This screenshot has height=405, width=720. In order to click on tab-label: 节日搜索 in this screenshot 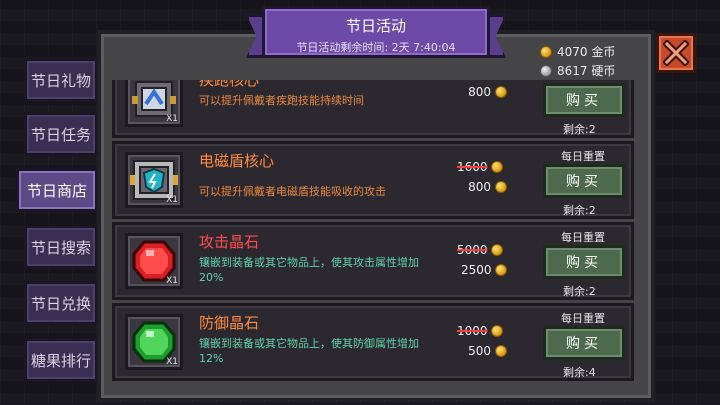, I will do `click(60, 247)`.